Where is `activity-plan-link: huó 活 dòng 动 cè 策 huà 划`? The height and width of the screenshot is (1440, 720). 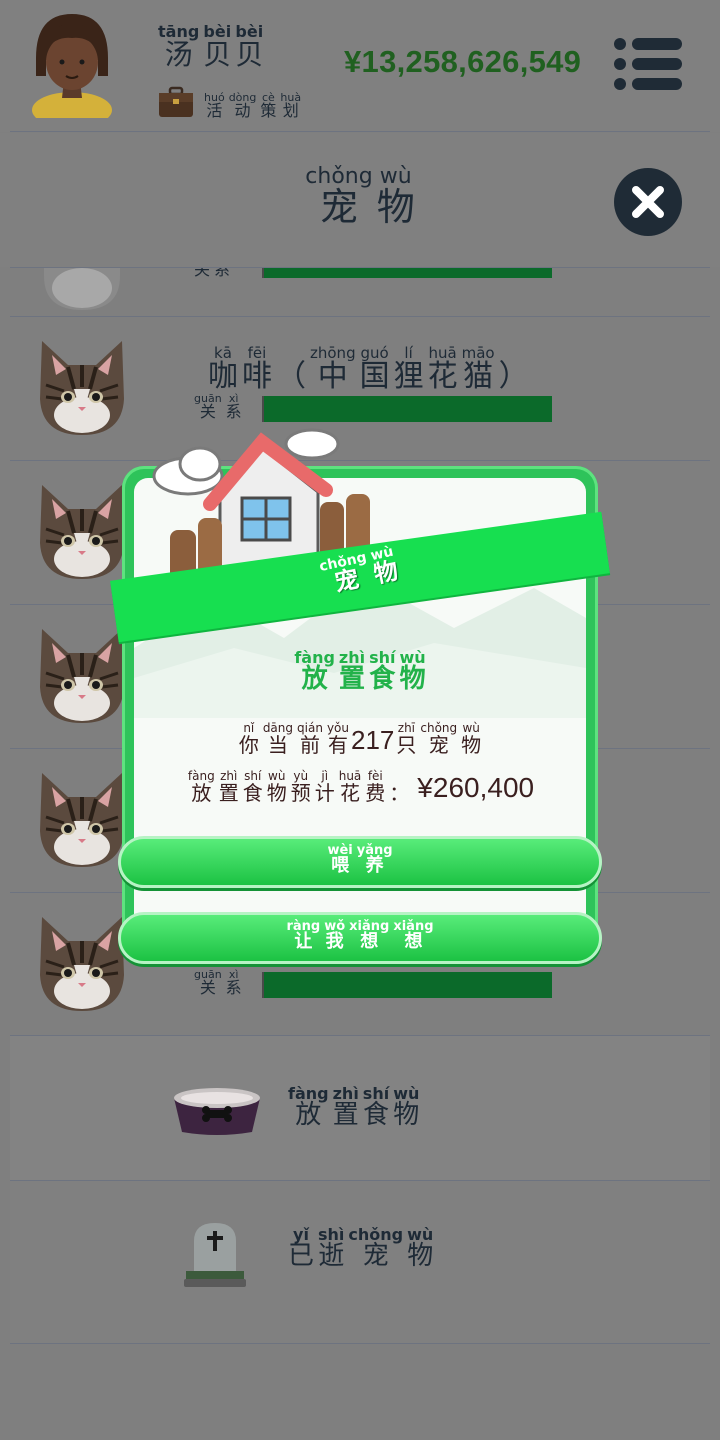 activity-plan-link: huó 活 dòng 动 cè 策 huà 划 is located at coordinates (252, 106).